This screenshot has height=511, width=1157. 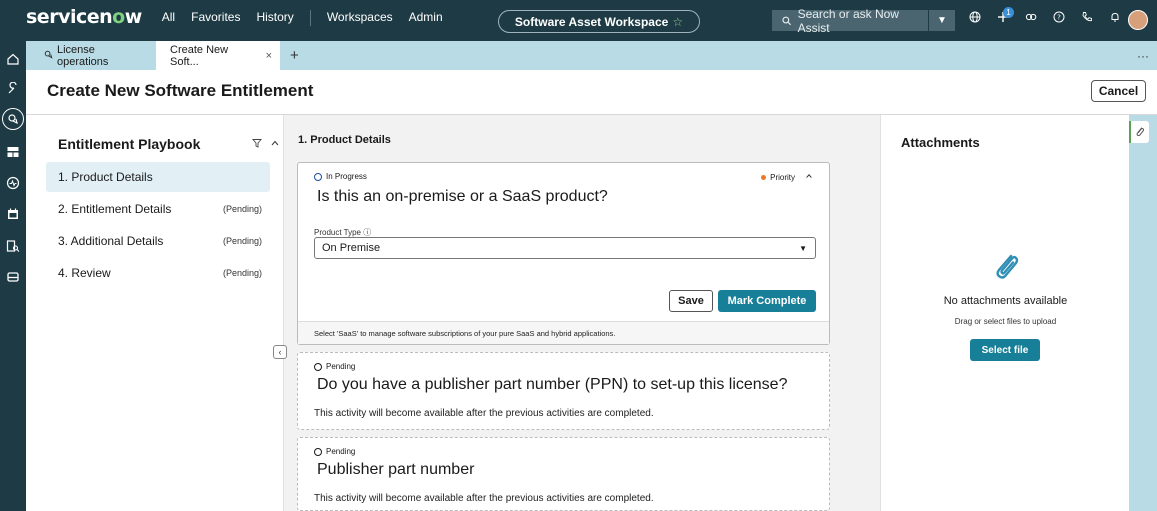 What do you see at coordinates (129, 144) in the screenshot?
I see `playbook-title: Entitlement Playbook` at bounding box center [129, 144].